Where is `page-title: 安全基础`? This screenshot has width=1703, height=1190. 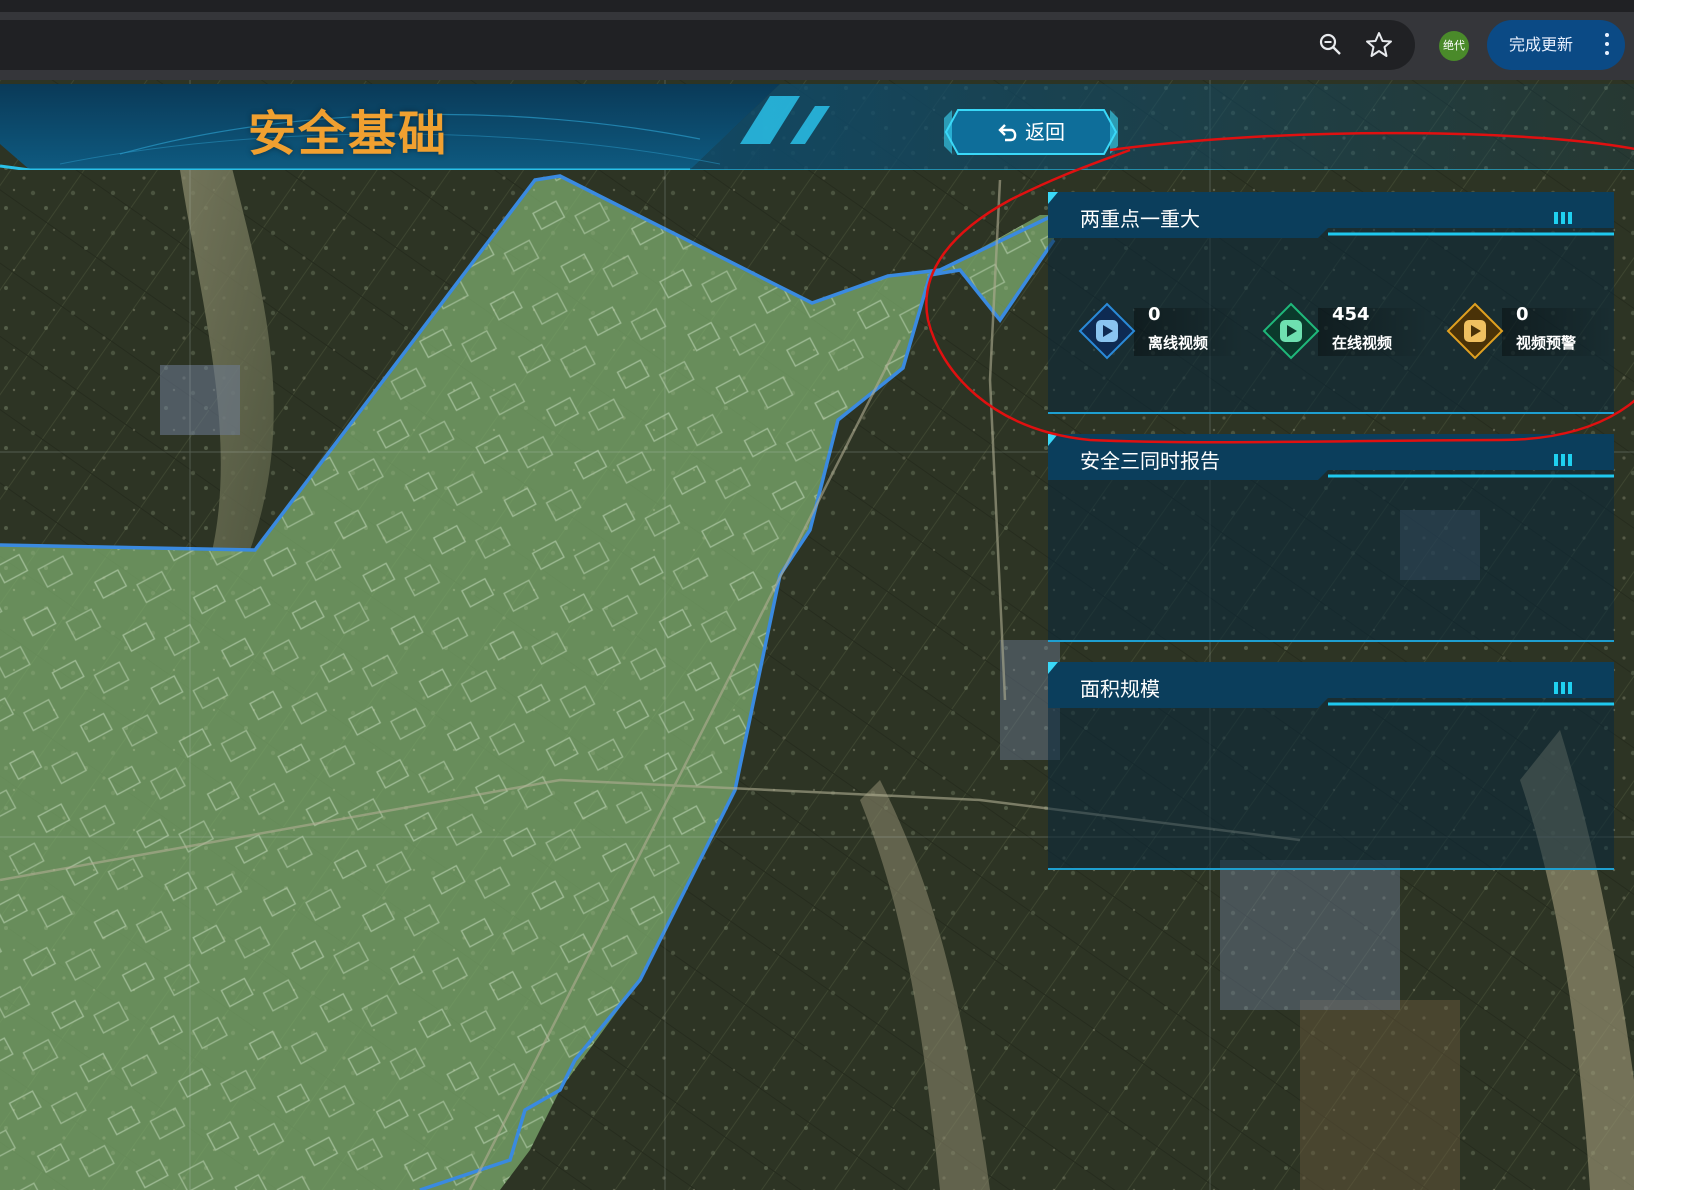 page-title: 安全基础 is located at coordinates (348, 134).